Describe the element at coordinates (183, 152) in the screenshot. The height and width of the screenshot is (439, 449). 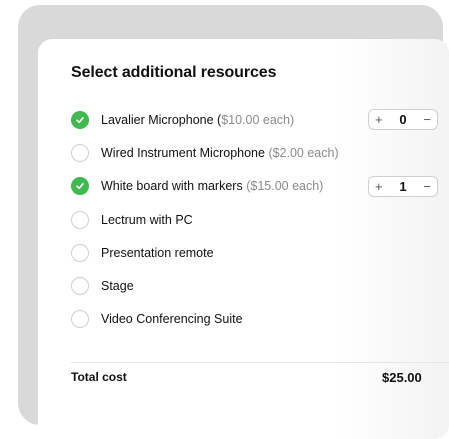
I see `resource-name: Wired Instrument Microphone` at that location.